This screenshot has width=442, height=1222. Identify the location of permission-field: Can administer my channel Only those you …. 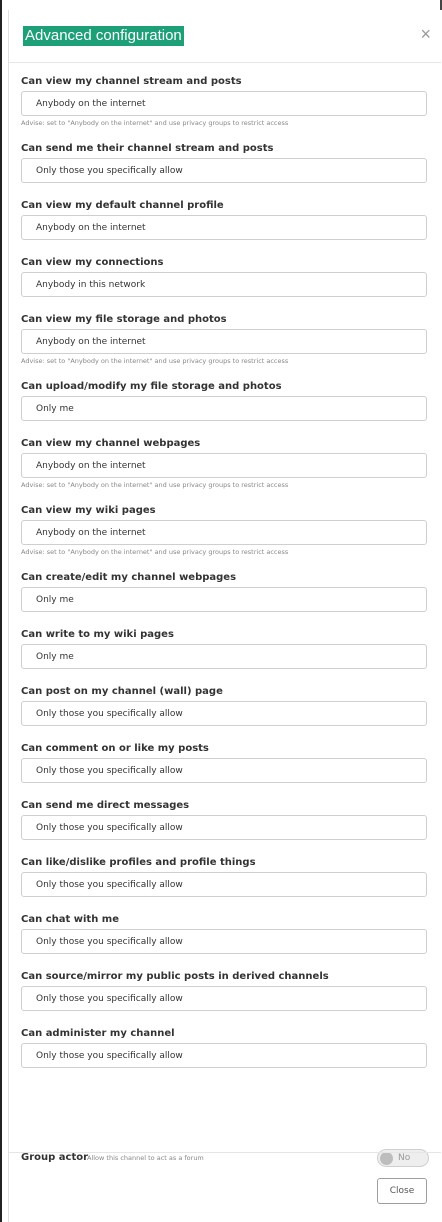
(225, 1048).